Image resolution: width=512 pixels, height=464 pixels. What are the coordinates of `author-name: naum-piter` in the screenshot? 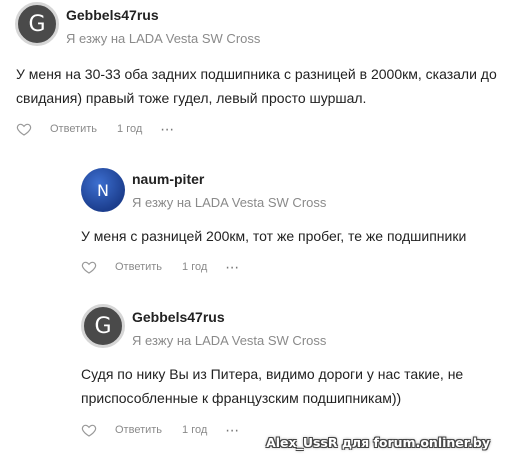 It's located at (168, 179).